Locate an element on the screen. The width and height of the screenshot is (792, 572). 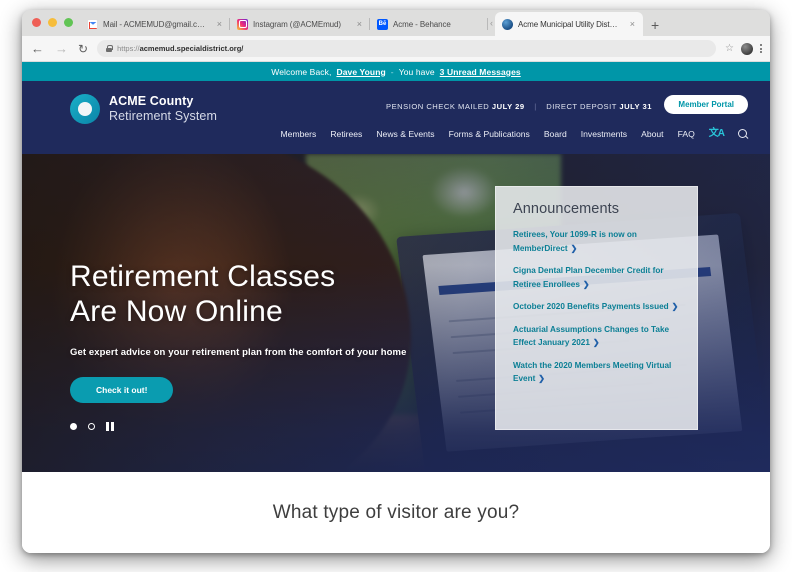
hero-slider-controls is located at coordinates (238, 426).